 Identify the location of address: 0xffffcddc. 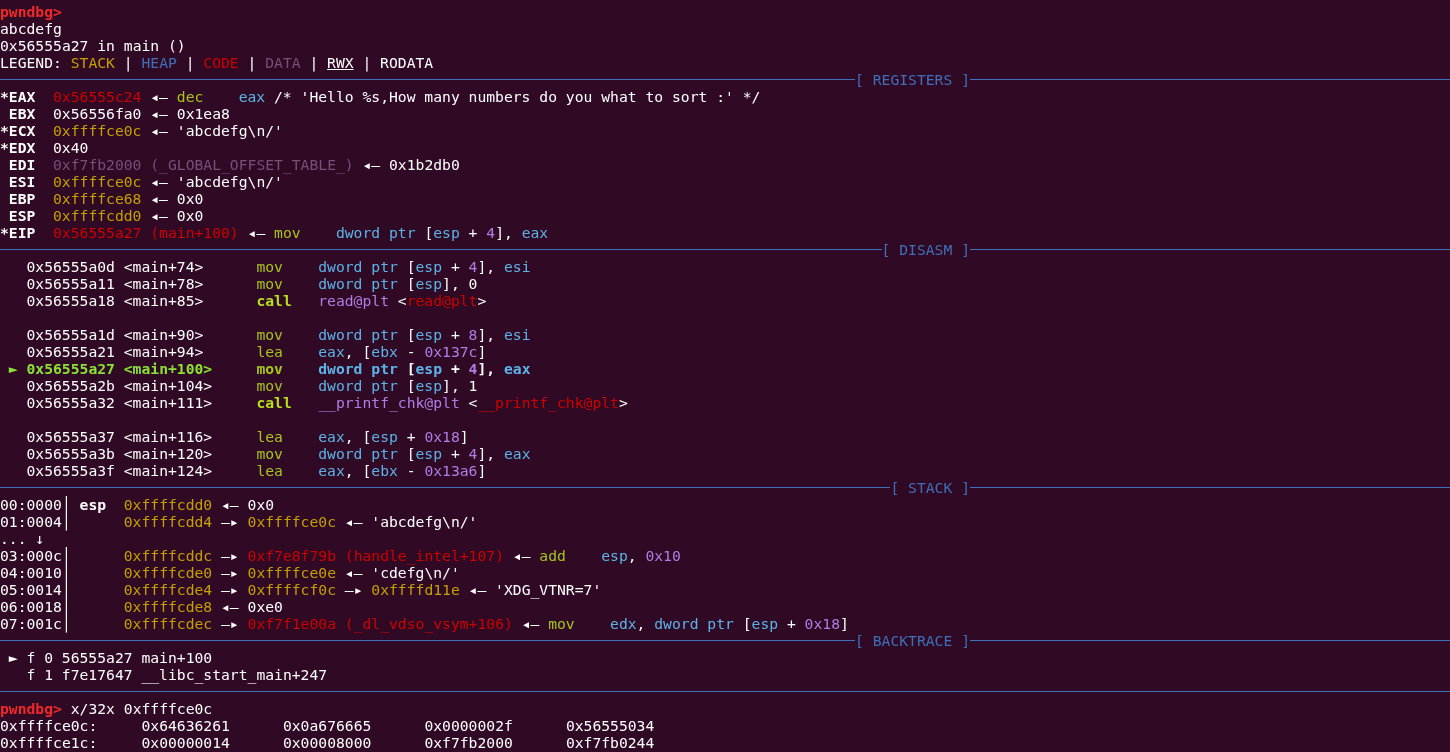
(168, 555).